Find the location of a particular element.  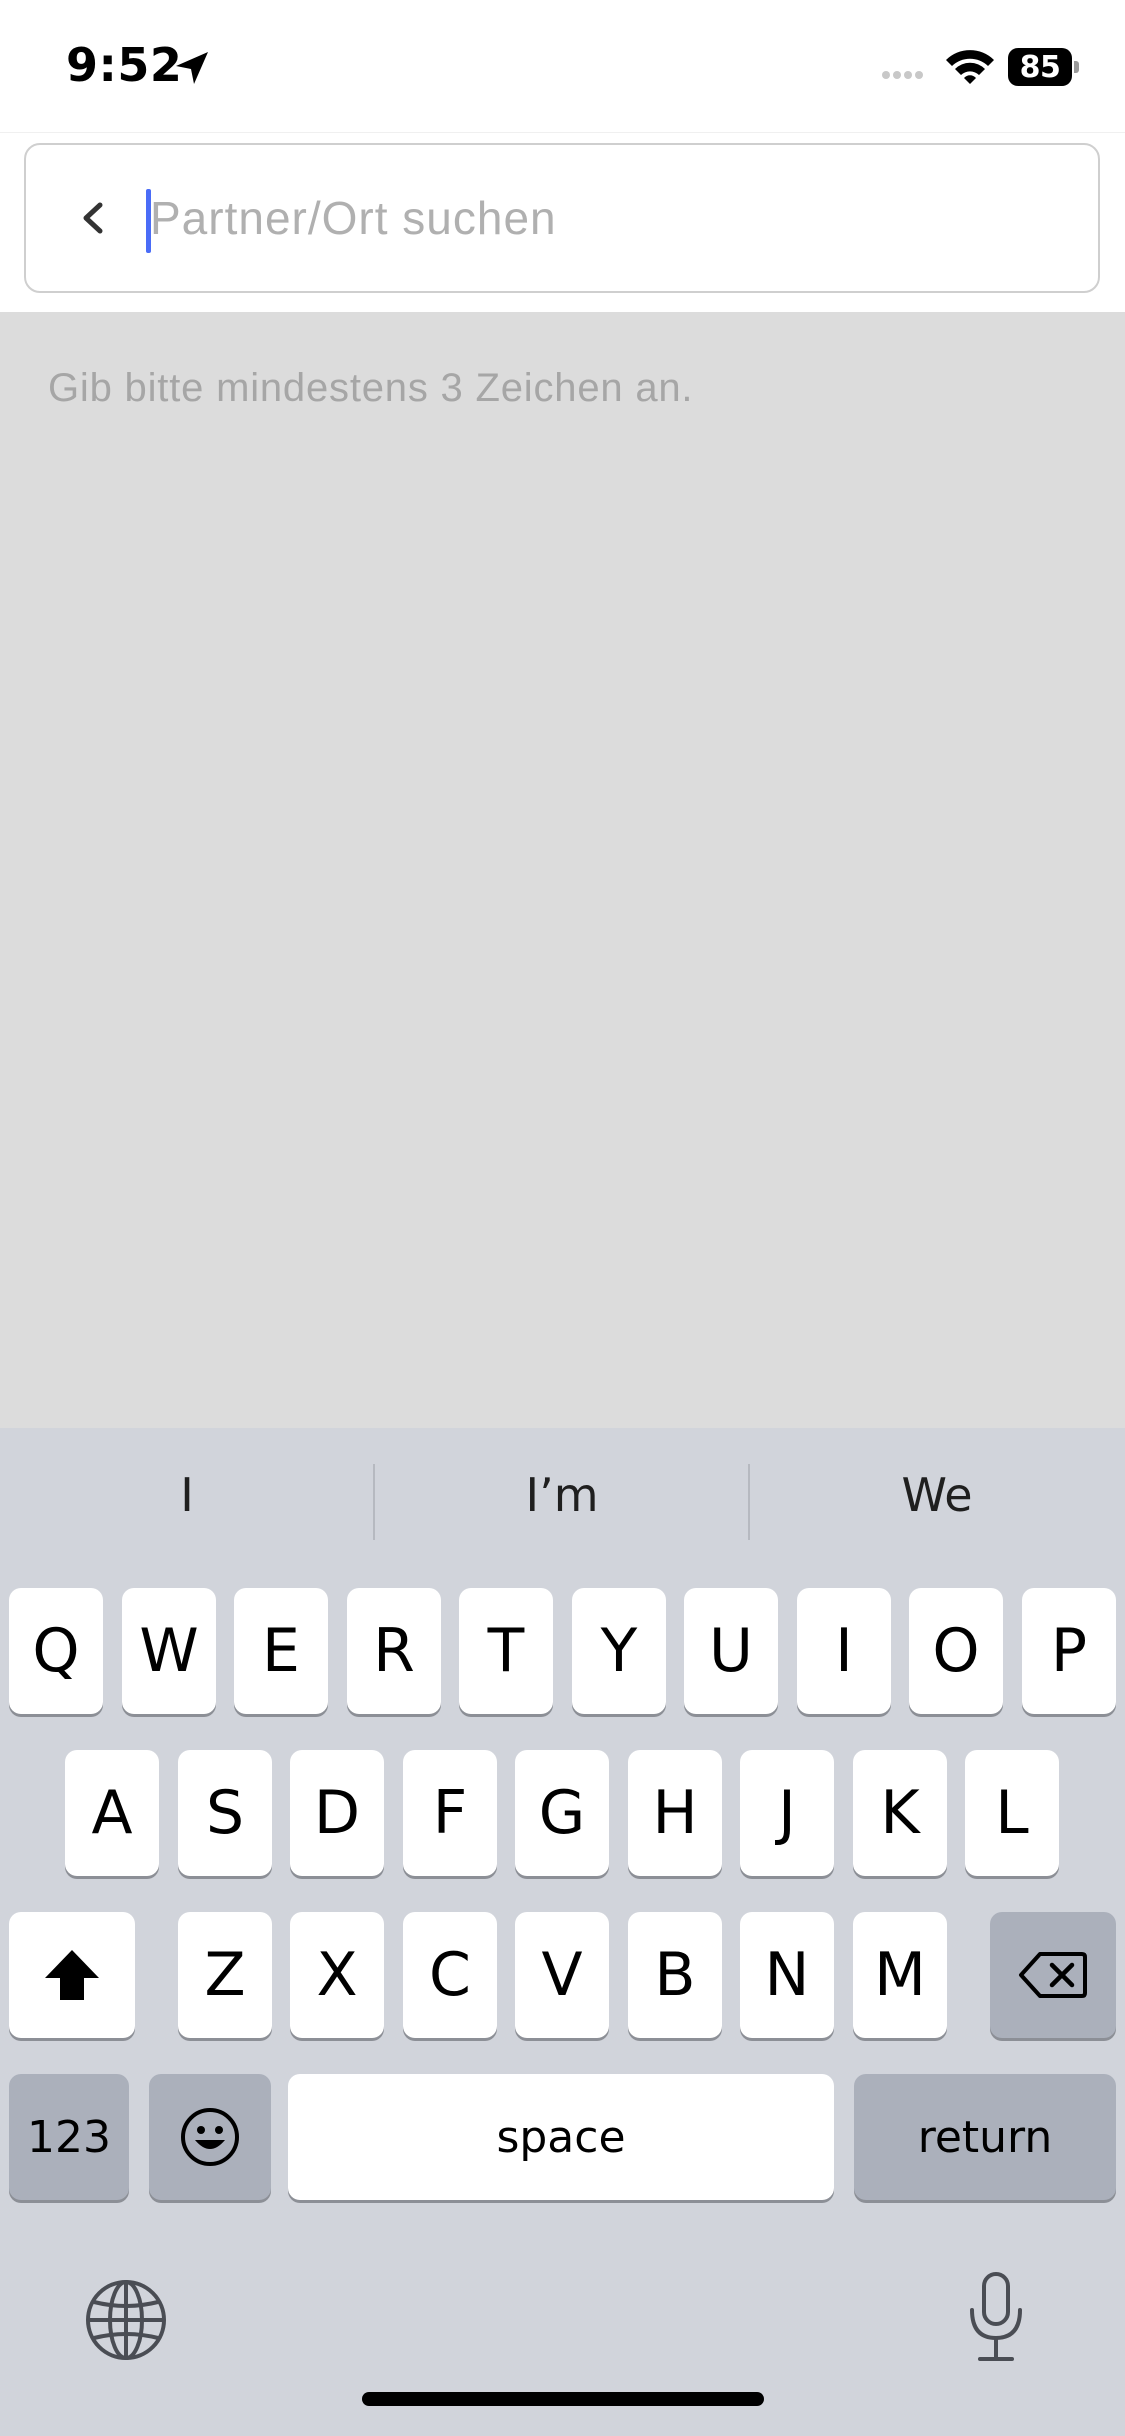

emoji-icon is located at coordinates (210, 2137).